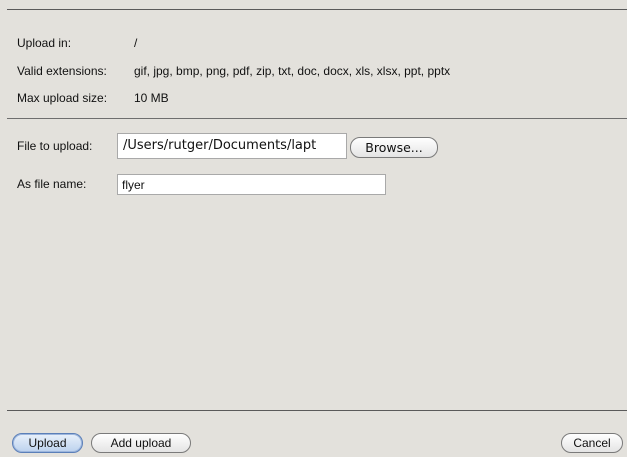 Image resolution: width=627 pixels, height=457 pixels. I want to click on file-to-upload-label: File to upload:, so click(55, 146).